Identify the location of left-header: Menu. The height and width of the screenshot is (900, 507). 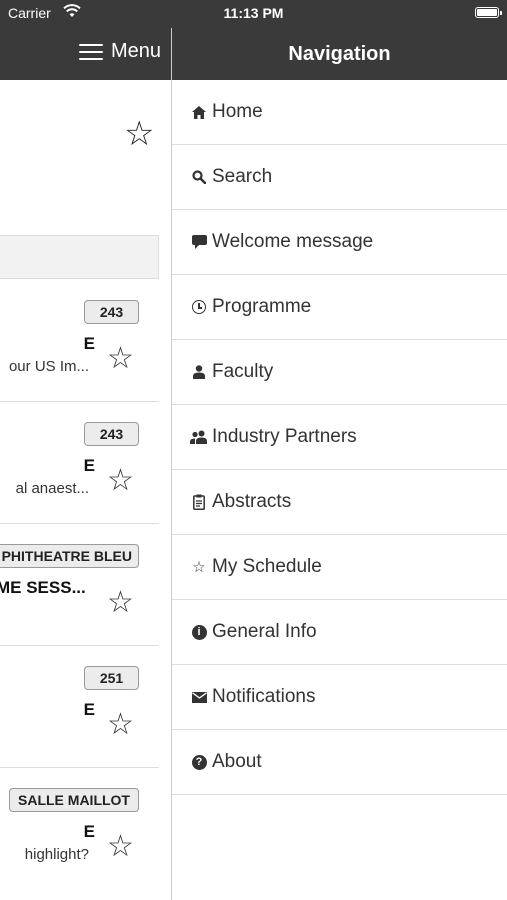
(86, 54).